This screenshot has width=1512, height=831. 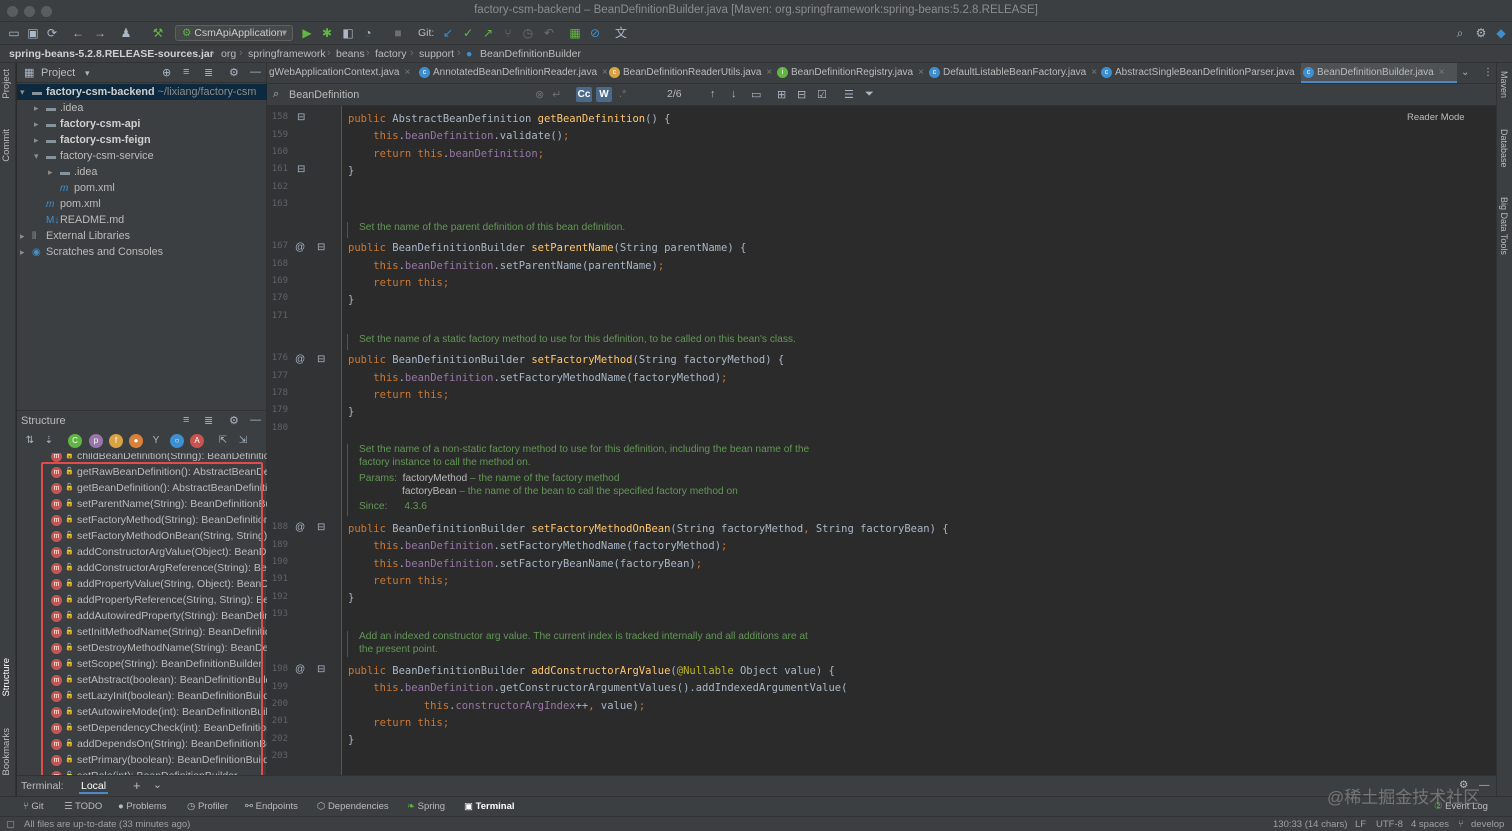 What do you see at coordinates (621, 33) in the screenshot?
I see `translate-icon: 文` at bounding box center [621, 33].